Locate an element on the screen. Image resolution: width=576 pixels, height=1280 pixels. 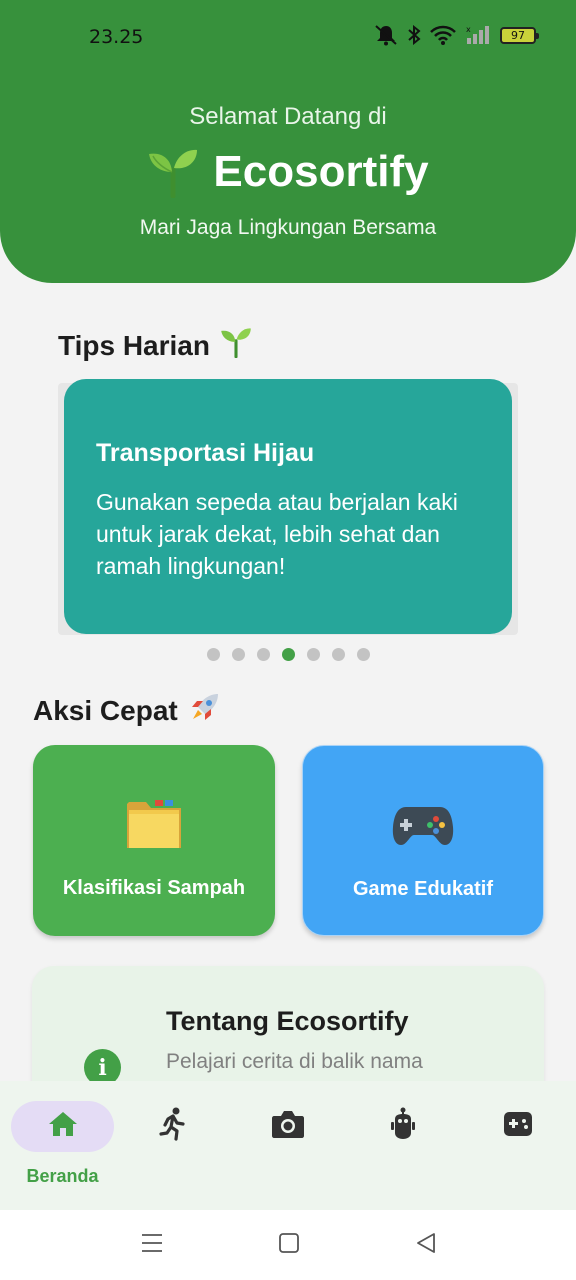
system-navigation-bar is located at coordinates (288, 1245).